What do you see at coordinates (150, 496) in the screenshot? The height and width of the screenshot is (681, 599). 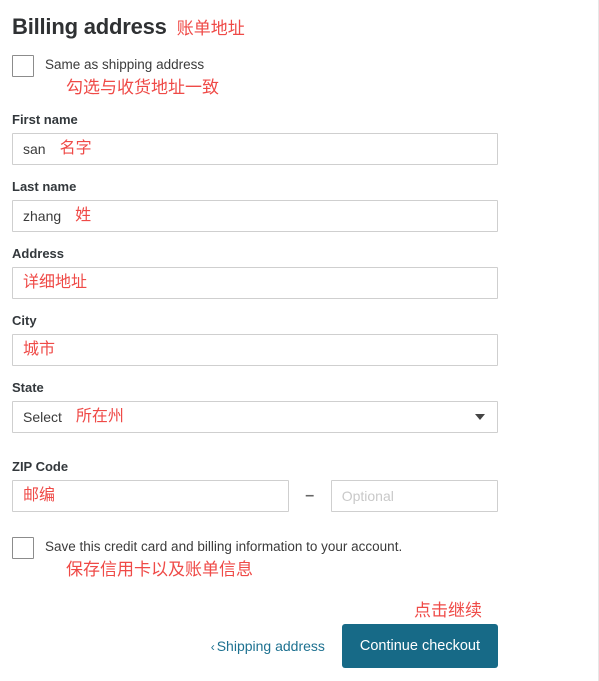 I see `zip-input: 邮编` at bounding box center [150, 496].